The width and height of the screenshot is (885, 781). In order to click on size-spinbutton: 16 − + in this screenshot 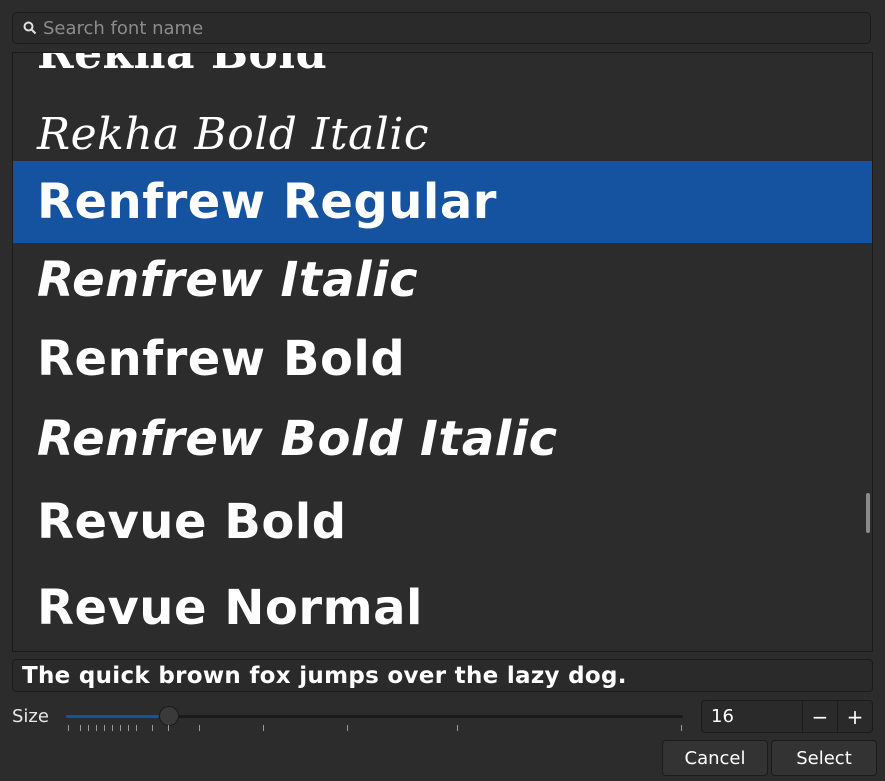, I will do `click(787, 716)`.